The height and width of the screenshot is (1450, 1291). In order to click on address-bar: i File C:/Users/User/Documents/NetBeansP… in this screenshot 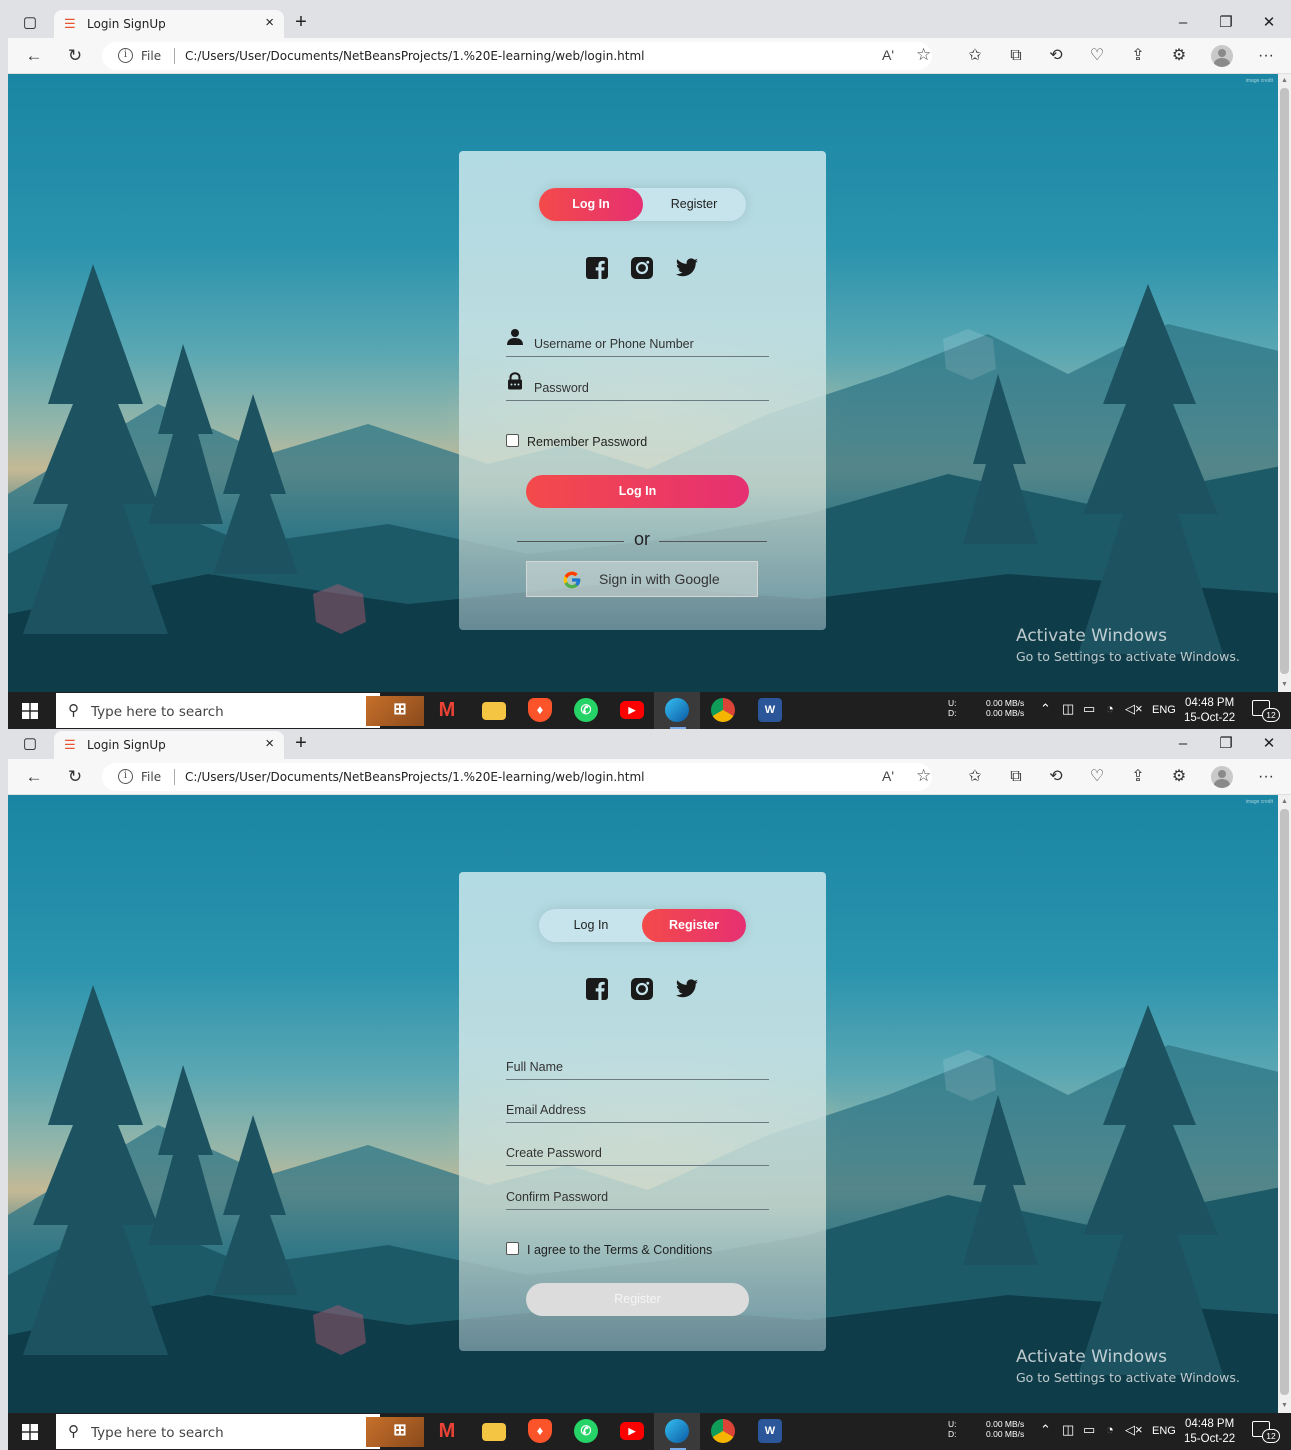, I will do `click(517, 56)`.